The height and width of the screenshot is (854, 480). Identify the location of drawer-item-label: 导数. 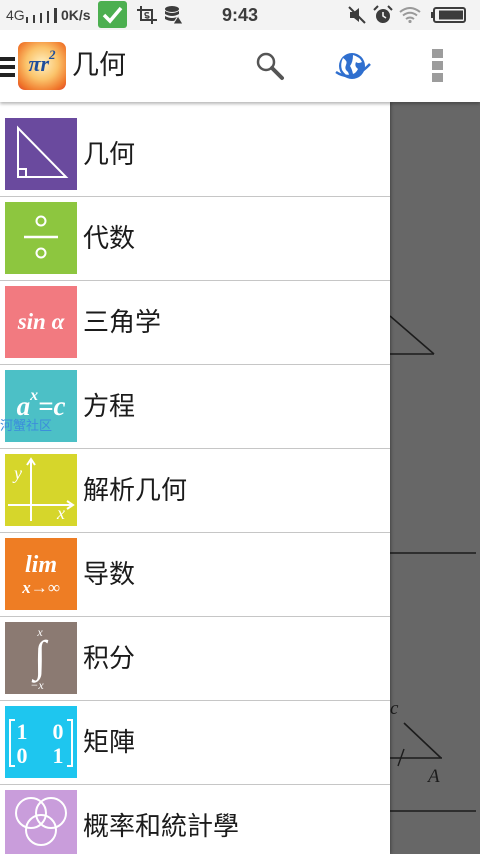
(109, 575).